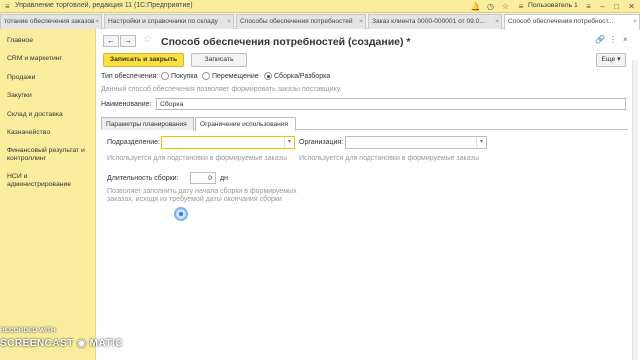 The width and height of the screenshot is (640, 360). Describe the element at coordinates (206, 76) in the screenshot. I see `radio-transfer` at that location.